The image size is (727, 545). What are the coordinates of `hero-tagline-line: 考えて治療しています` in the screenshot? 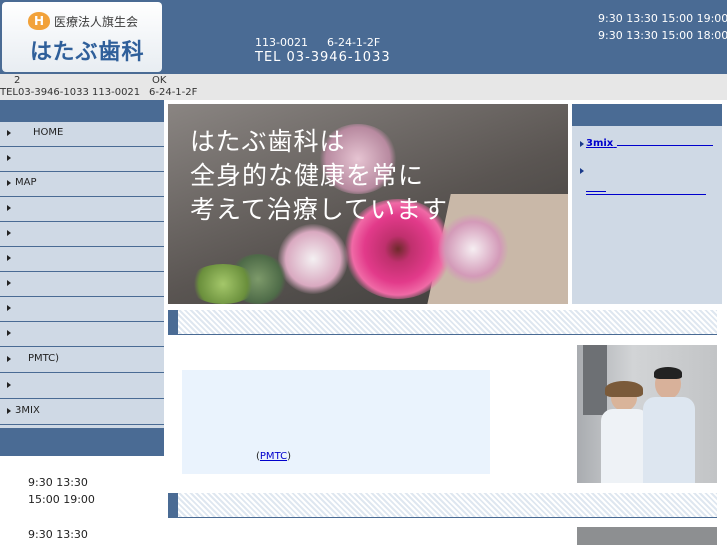 It's located at (319, 209).